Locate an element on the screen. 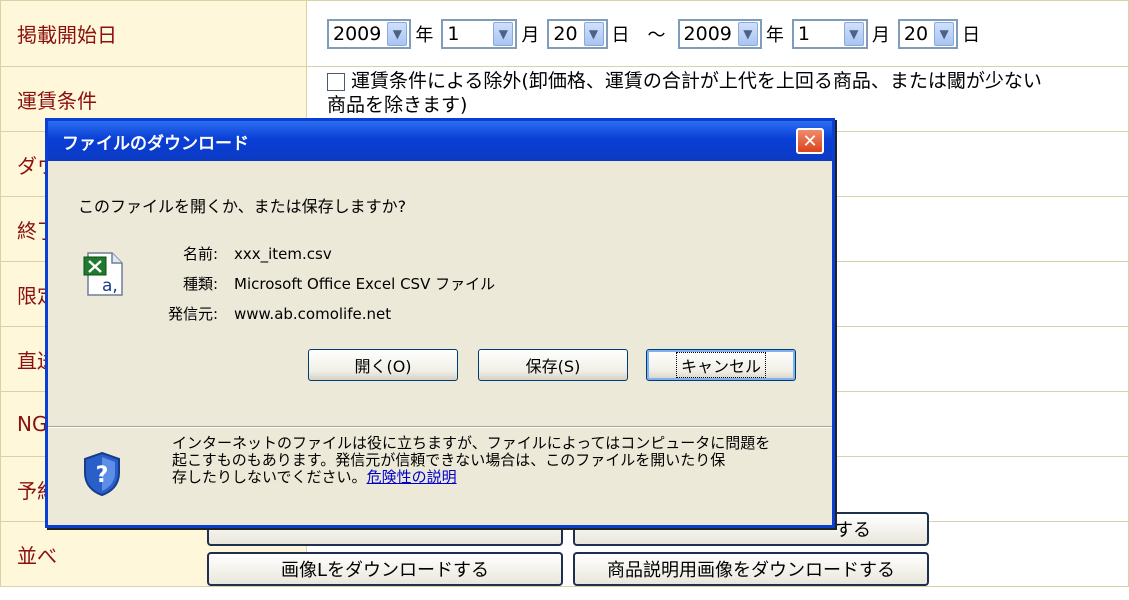  dialog-question: このファイルを開くか、または保存しますか? is located at coordinates (242, 206).